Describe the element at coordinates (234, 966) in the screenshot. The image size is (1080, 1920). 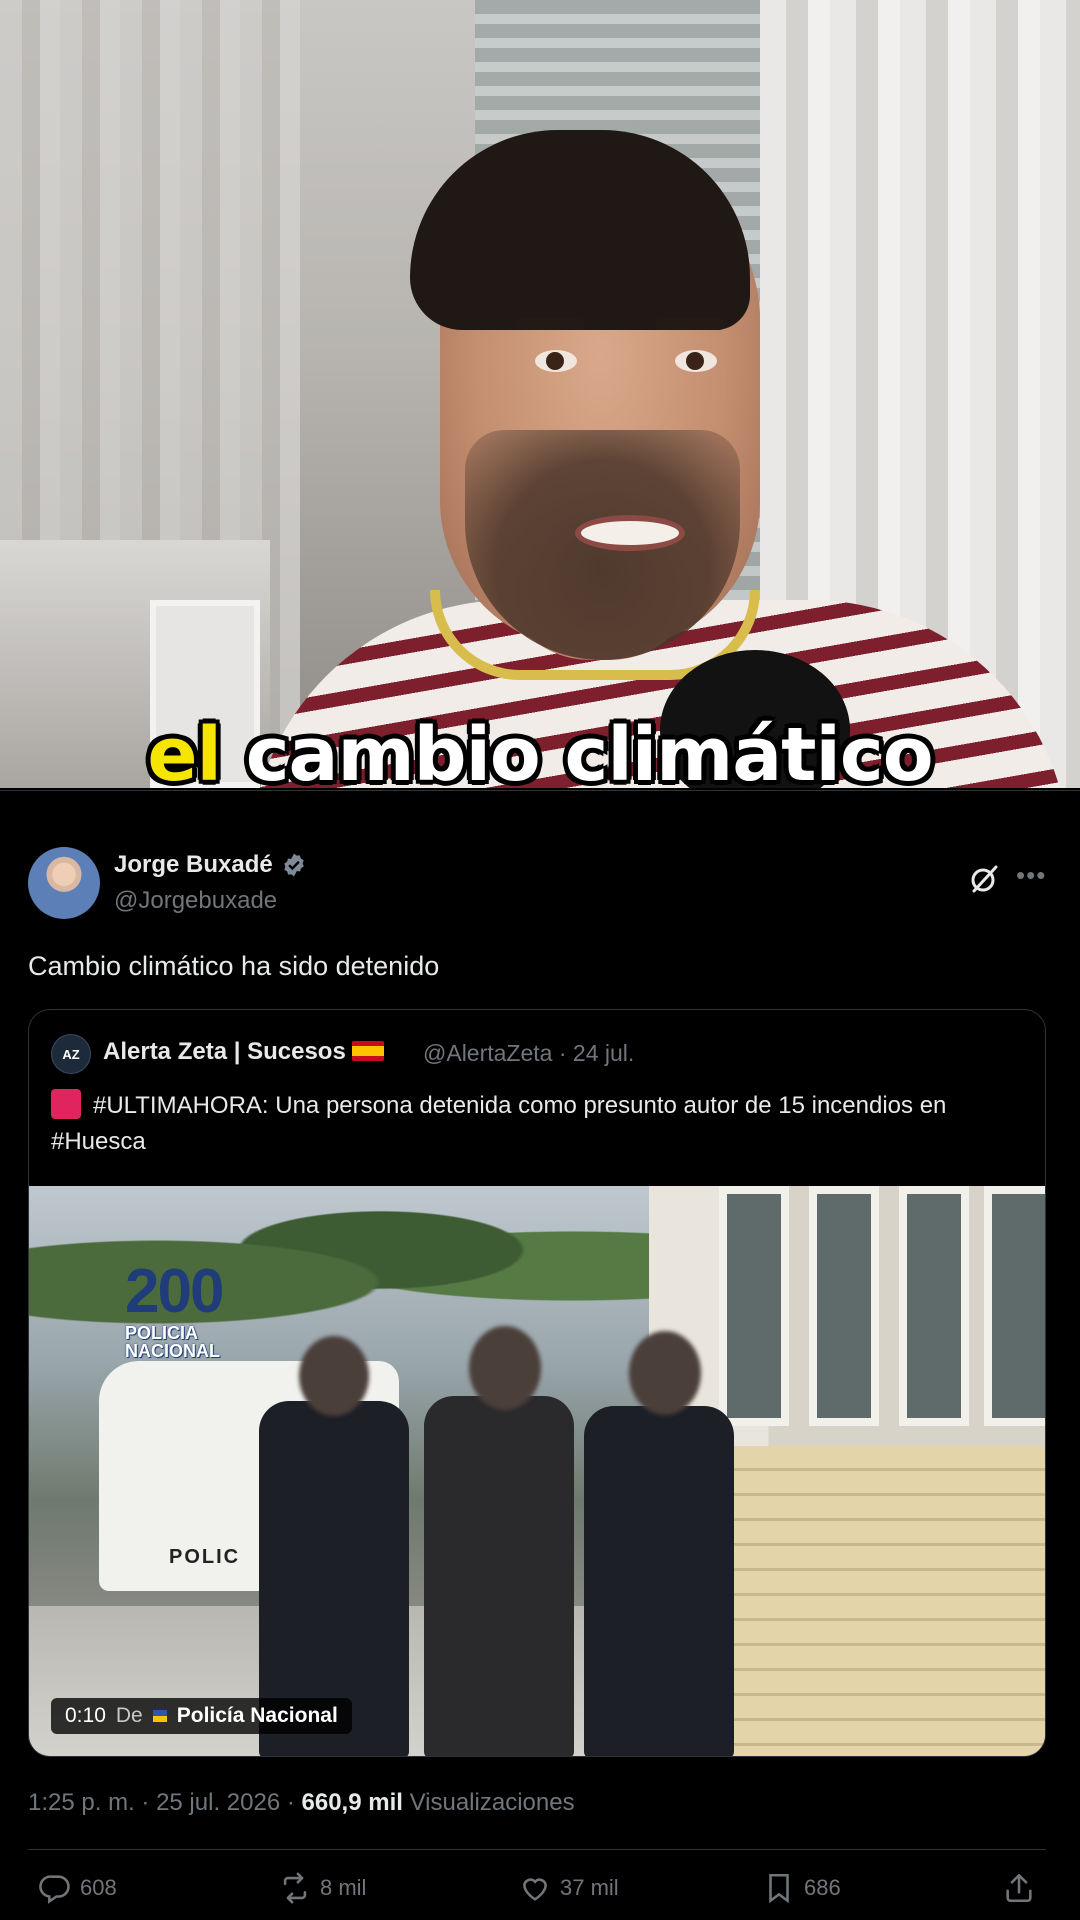
I see `tweet-text: Cambio climático ha sido detenido` at that location.